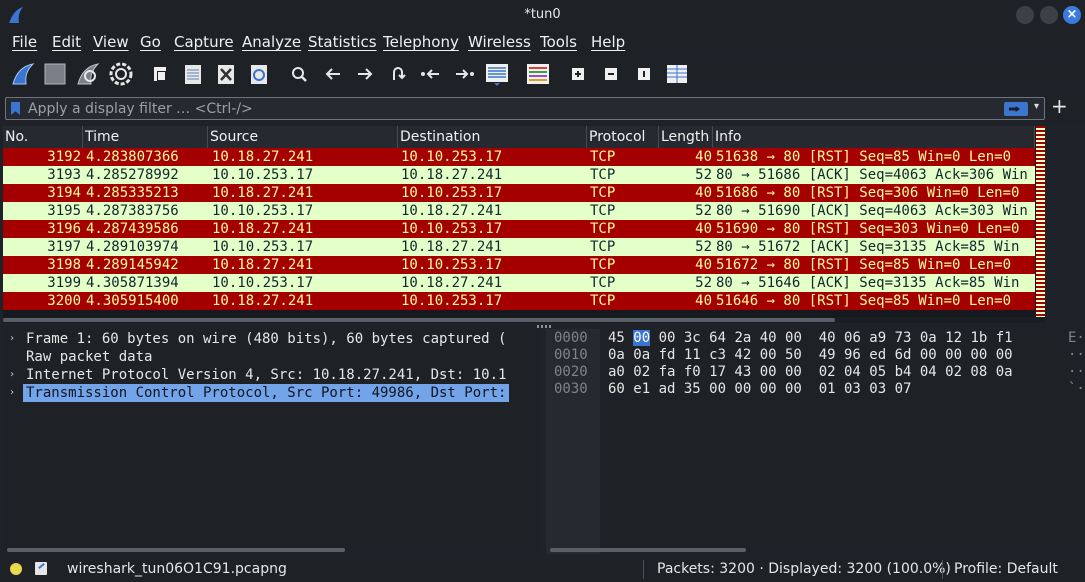 The image size is (1085, 582). I want to click on menu-tools: Tools, so click(558, 42).